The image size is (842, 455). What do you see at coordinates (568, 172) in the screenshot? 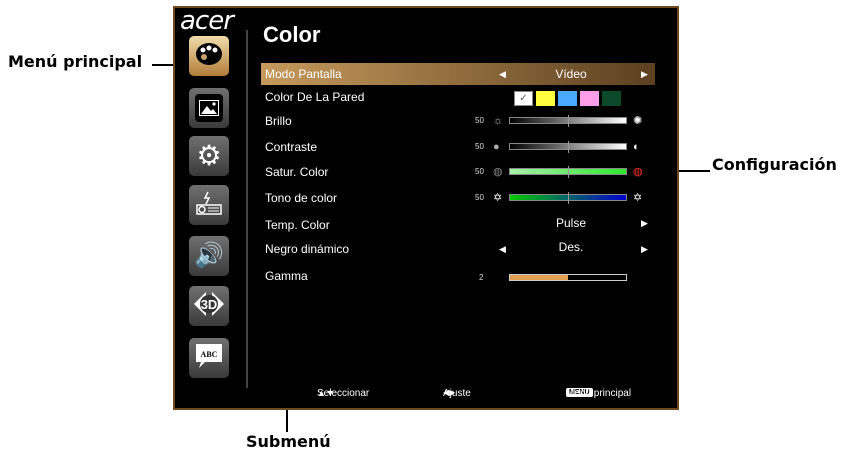
I see `saturation-slider` at bounding box center [568, 172].